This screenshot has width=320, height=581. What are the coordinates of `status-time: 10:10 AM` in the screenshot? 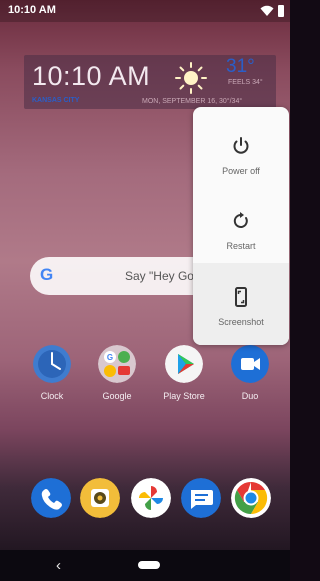 It's located at (32, 10).